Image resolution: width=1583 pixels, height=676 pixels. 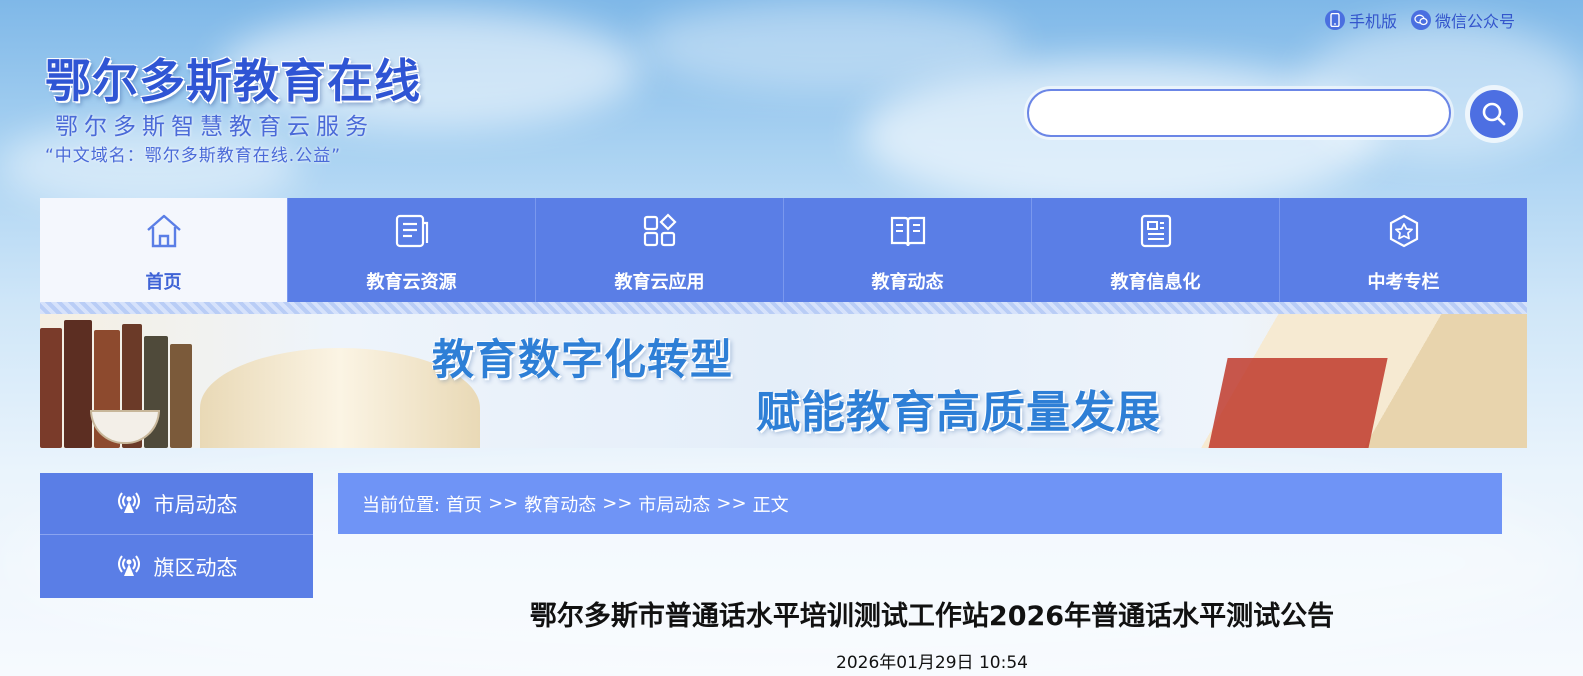 I want to click on nav-label: 首页, so click(x=163, y=282).